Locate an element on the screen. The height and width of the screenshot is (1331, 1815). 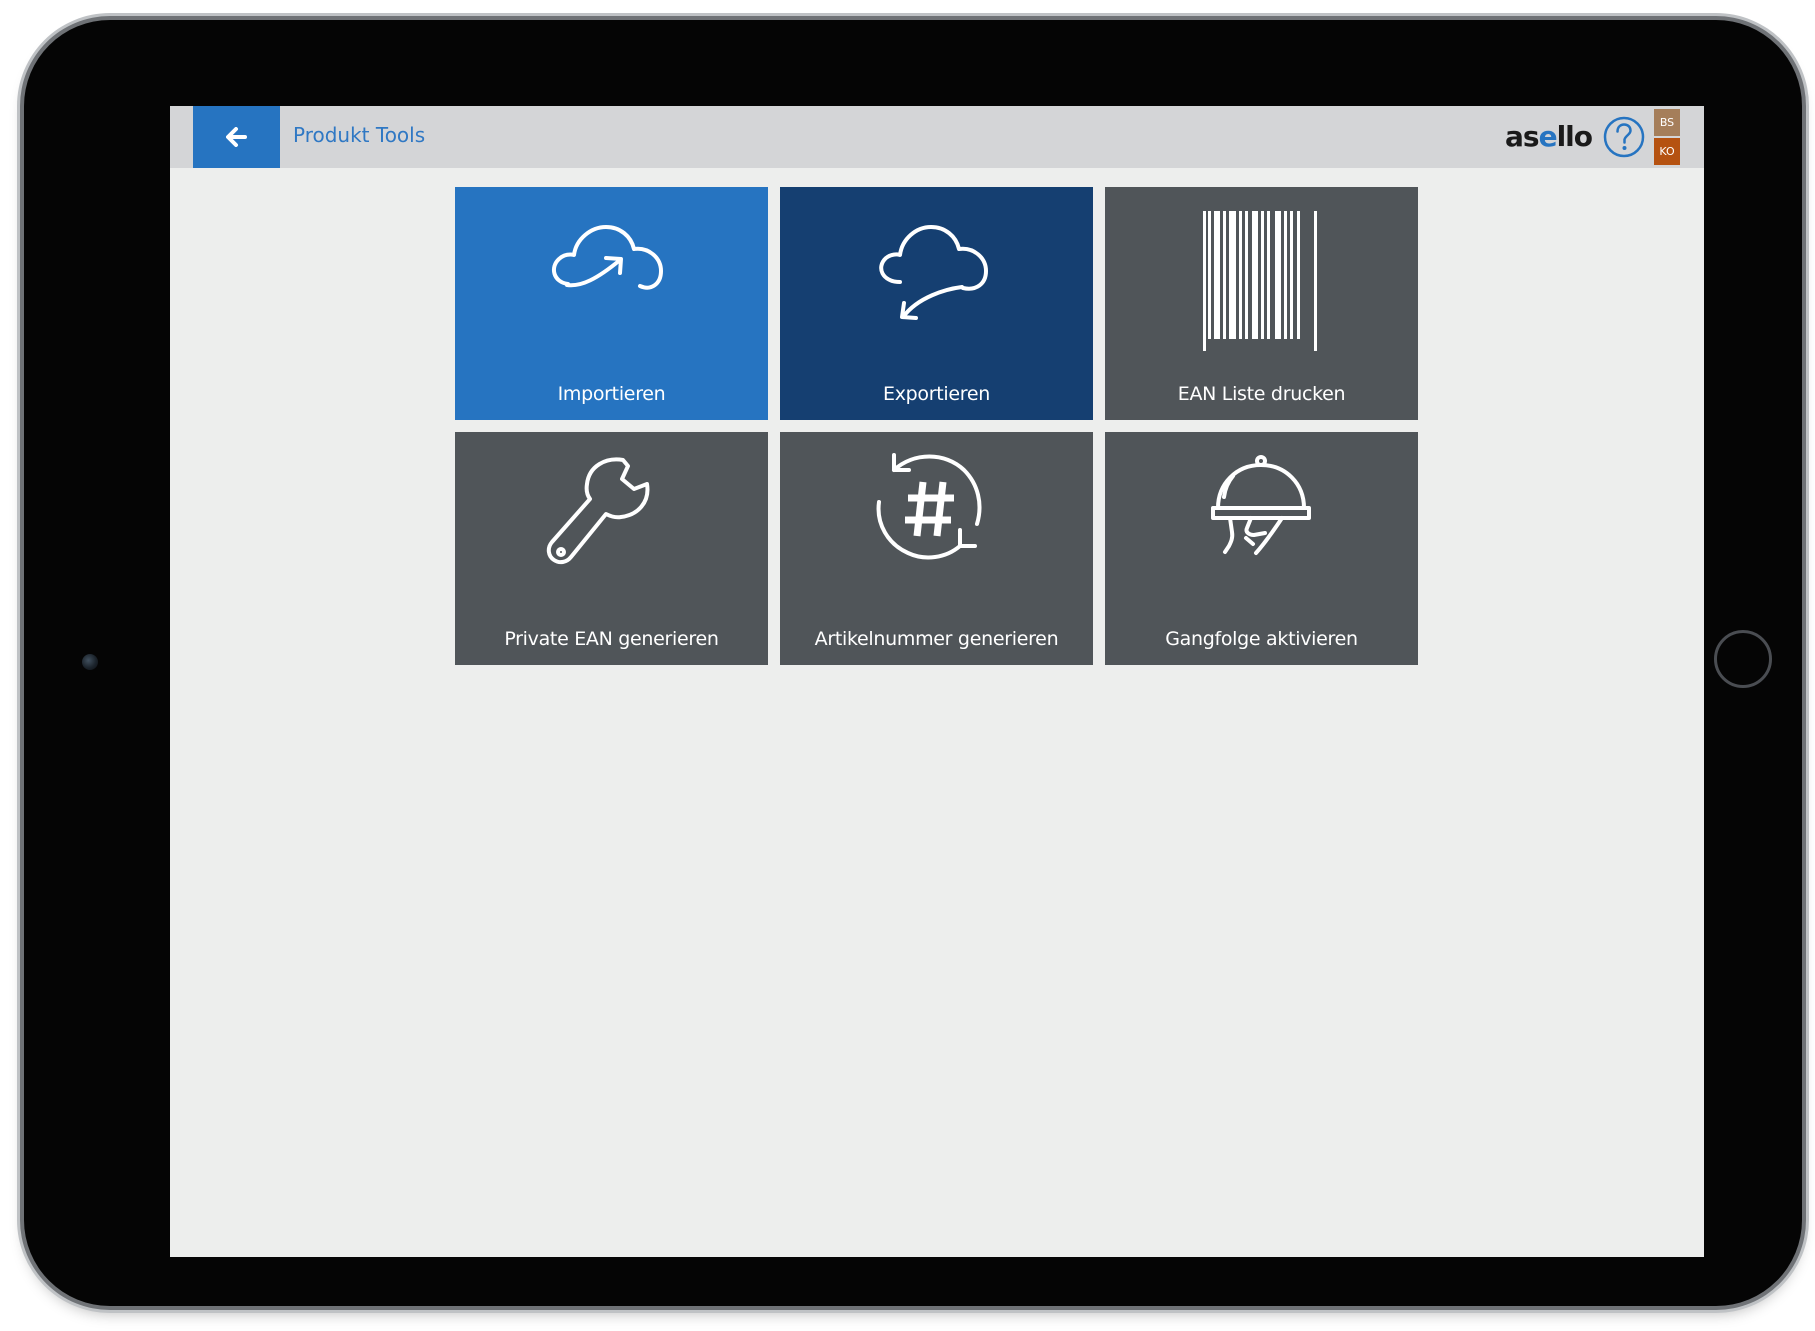
brand-logo: asello is located at coordinates (1549, 136).